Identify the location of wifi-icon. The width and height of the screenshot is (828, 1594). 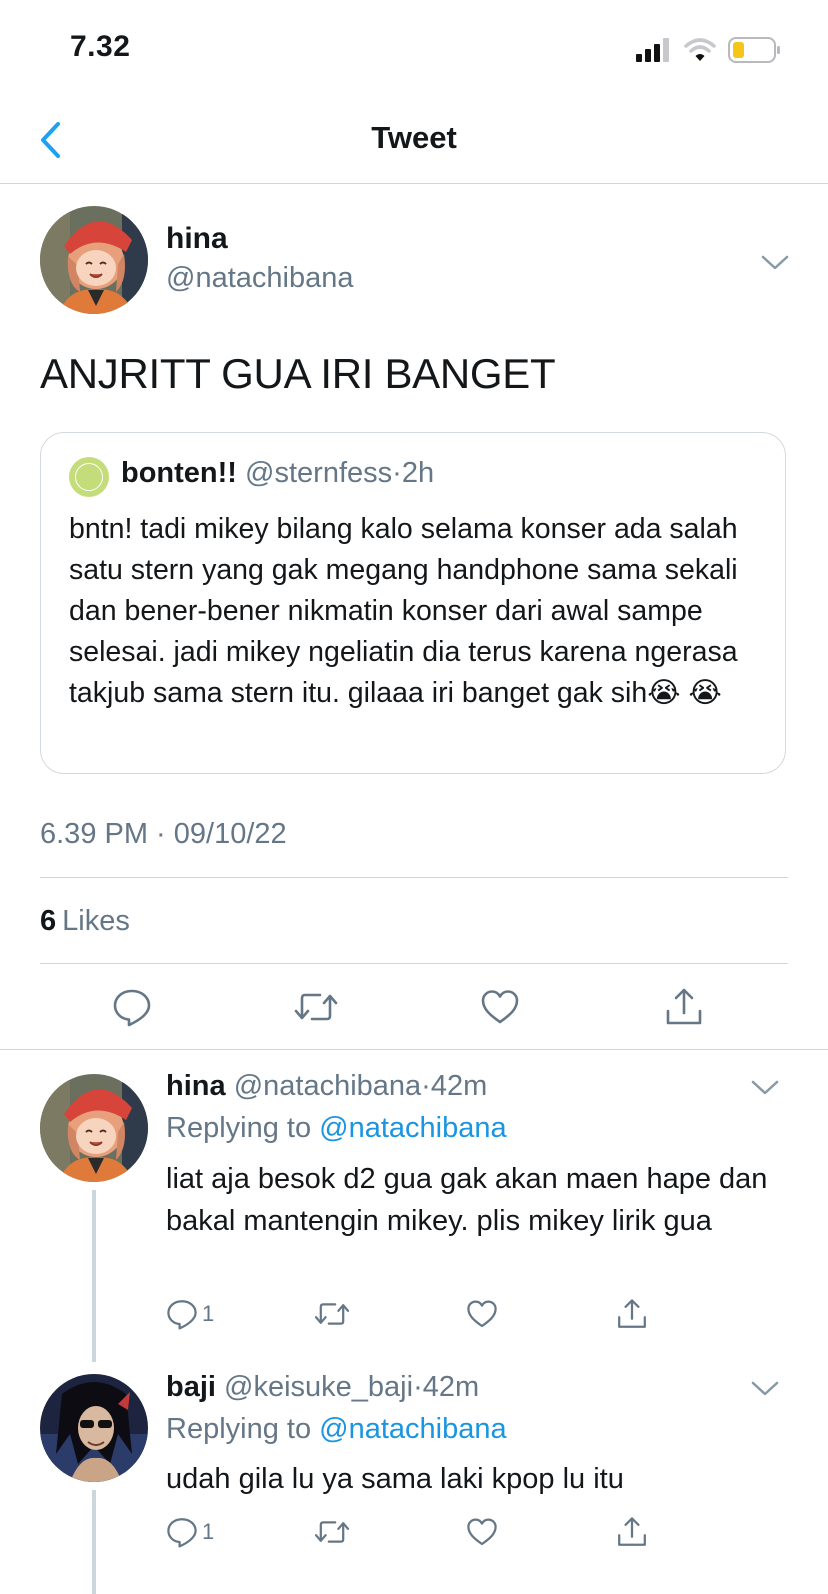
(700, 49).